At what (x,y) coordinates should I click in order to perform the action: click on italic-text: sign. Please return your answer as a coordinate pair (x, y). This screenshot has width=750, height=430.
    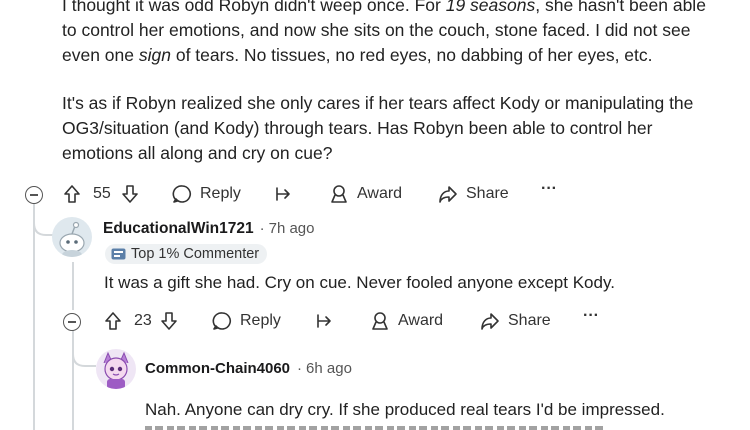
    Looking at the image, I should click on (154, 55).